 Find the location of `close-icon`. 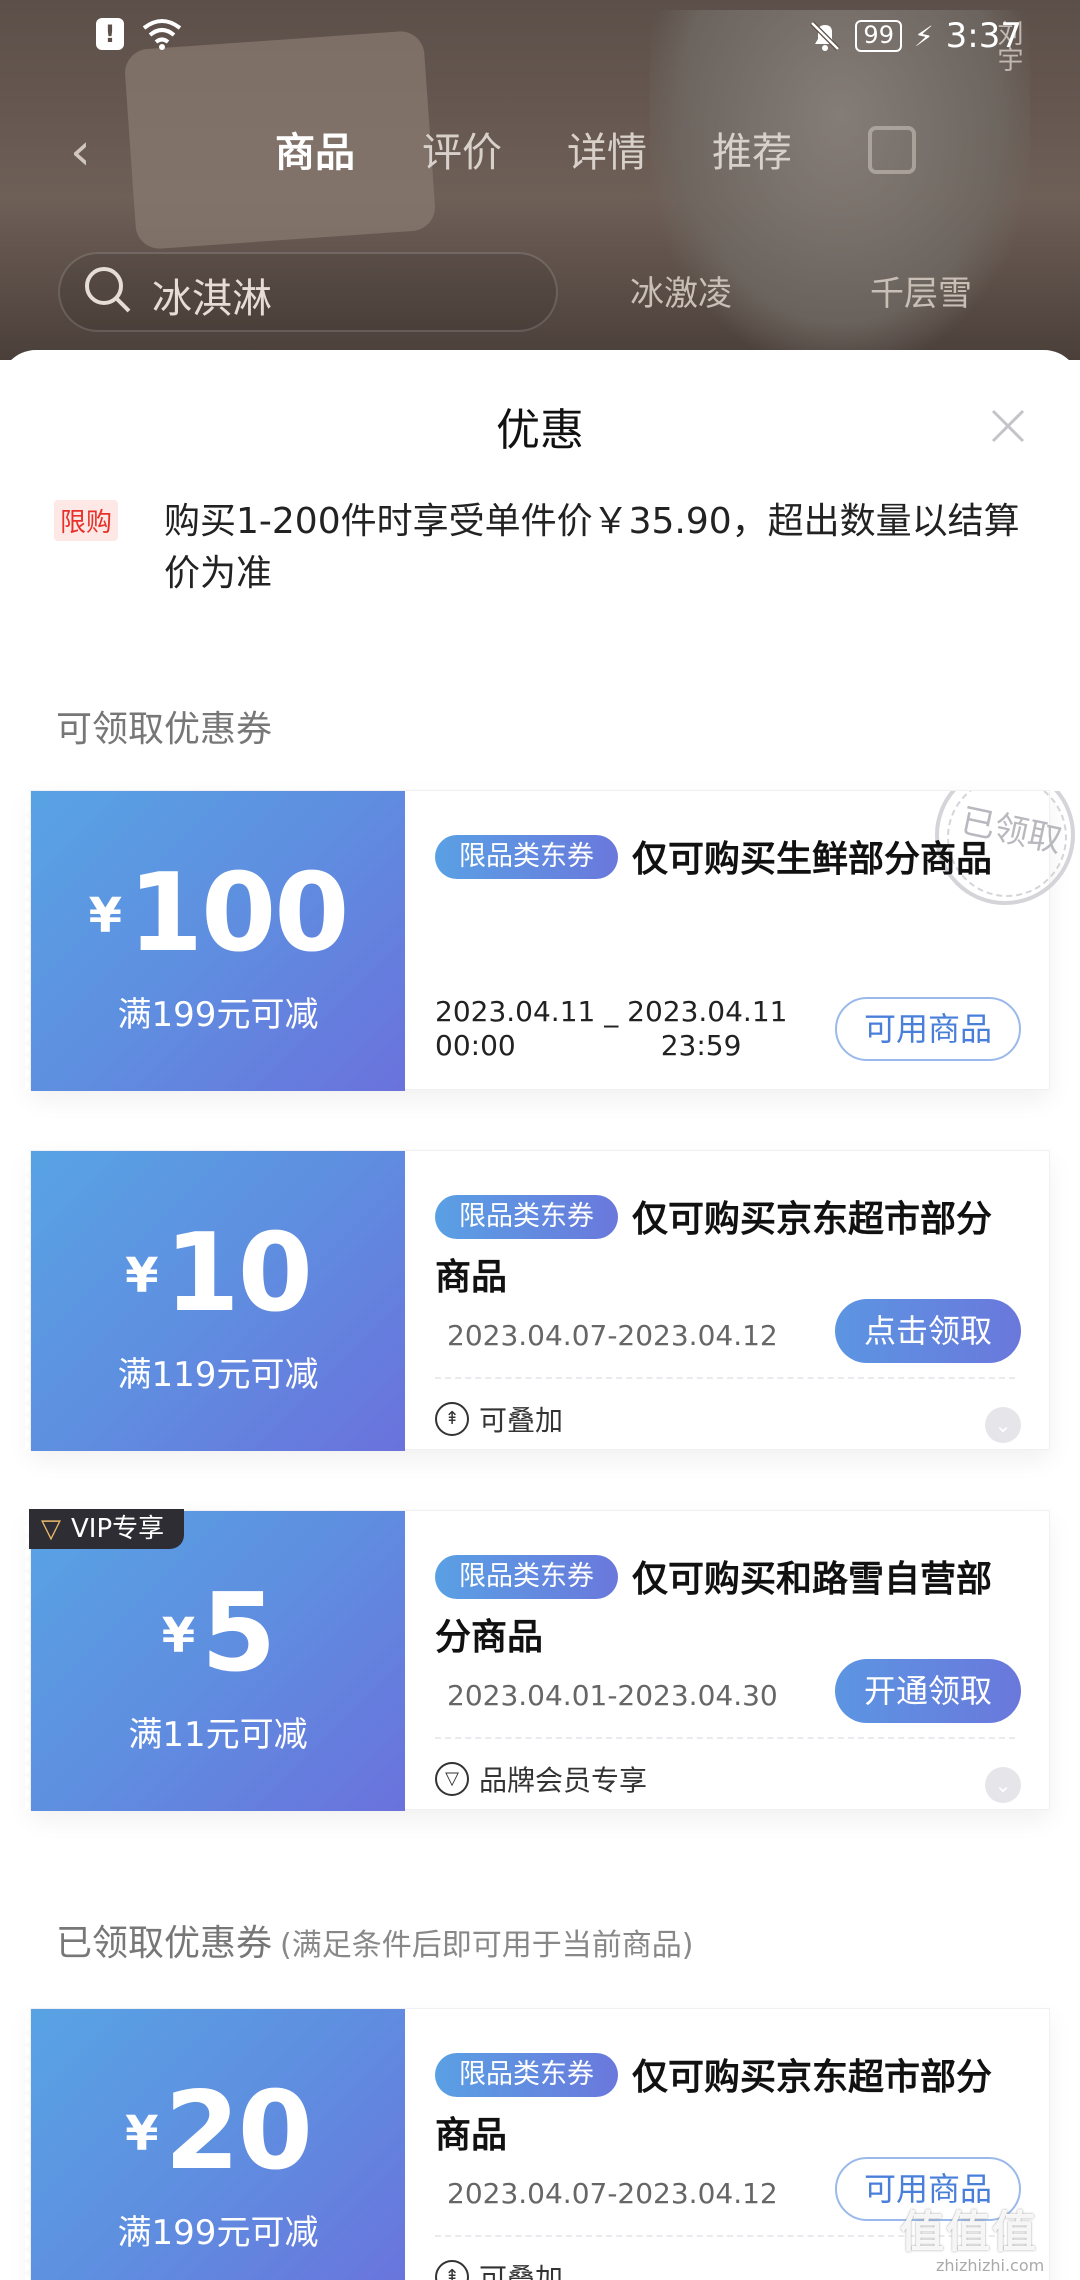

close-icon is located at coordinates (1008, 426).